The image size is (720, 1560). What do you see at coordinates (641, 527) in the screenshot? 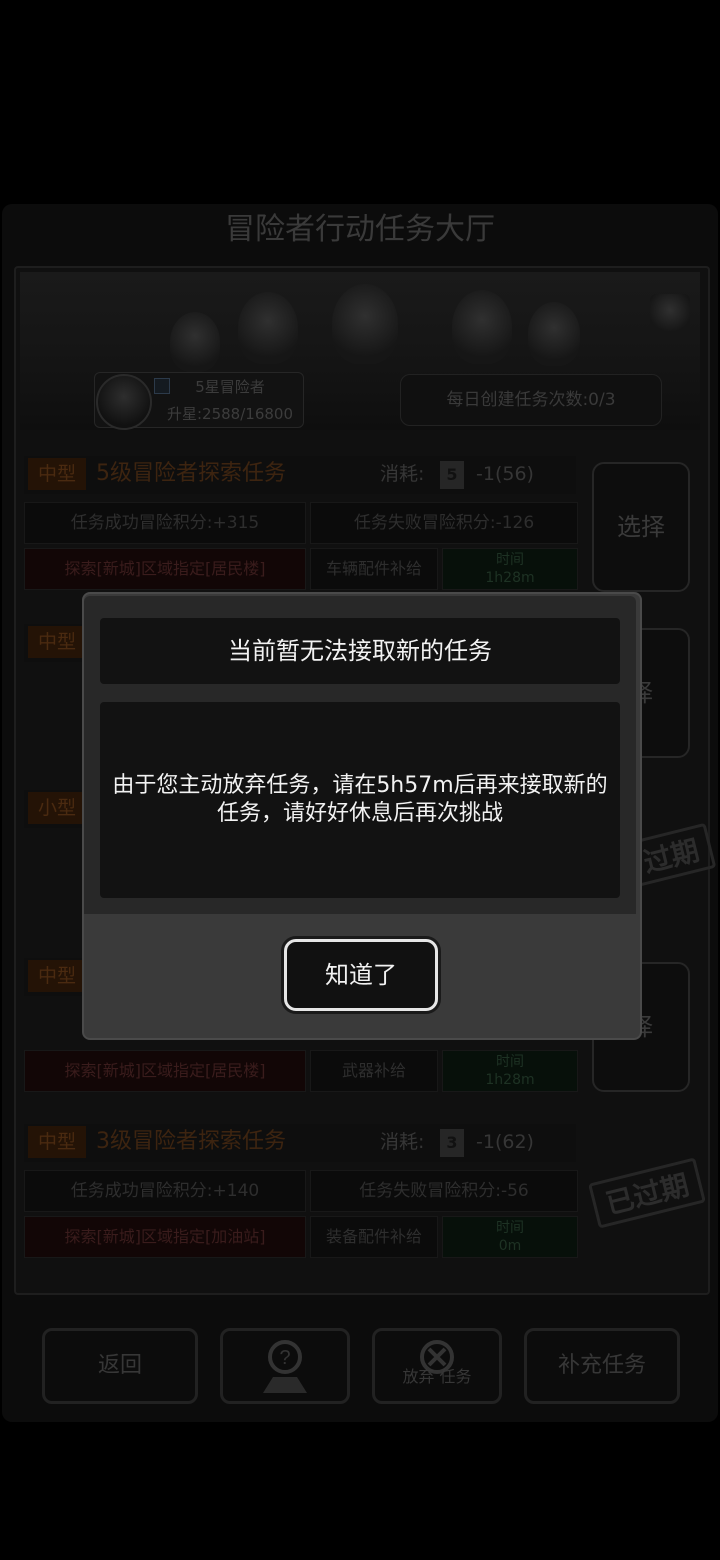
I see `select-task-button: 选择` at bounding box center [641, 527].